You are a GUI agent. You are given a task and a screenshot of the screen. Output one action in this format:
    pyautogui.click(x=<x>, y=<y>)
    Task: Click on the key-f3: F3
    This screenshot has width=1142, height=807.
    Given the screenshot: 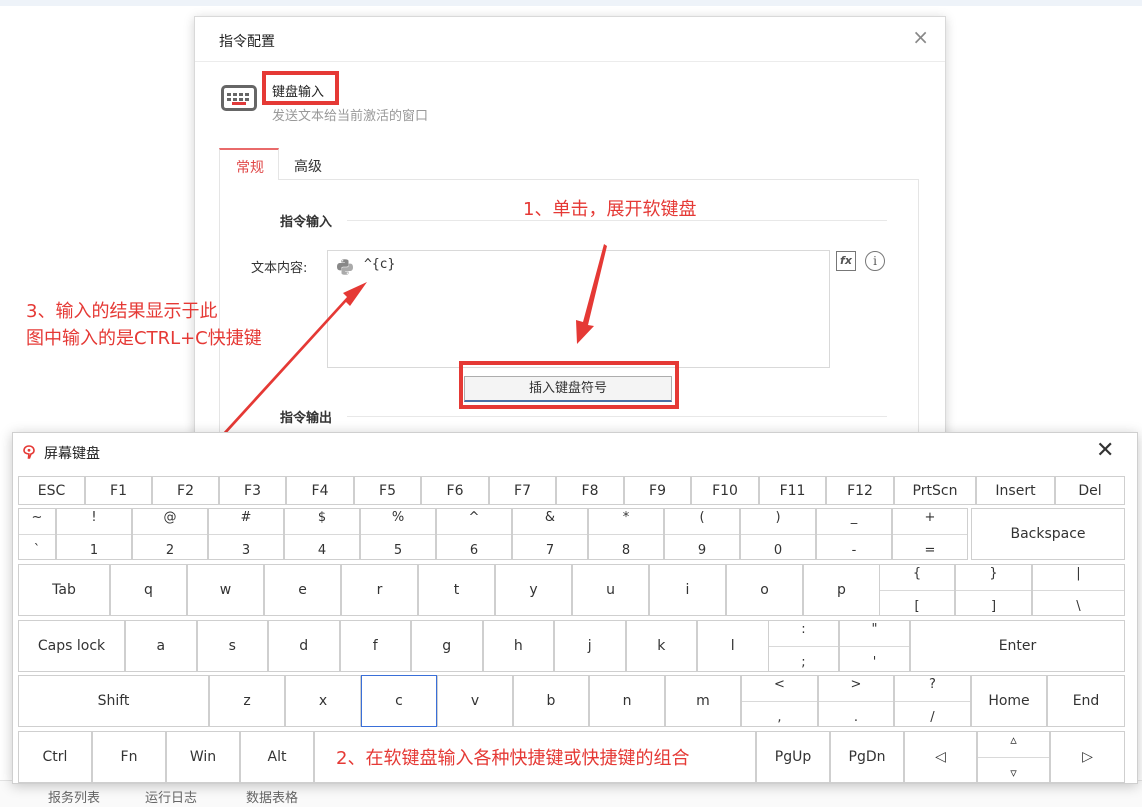 What is the action you would take?
    pyautogui.click(x=252, y=490)
    